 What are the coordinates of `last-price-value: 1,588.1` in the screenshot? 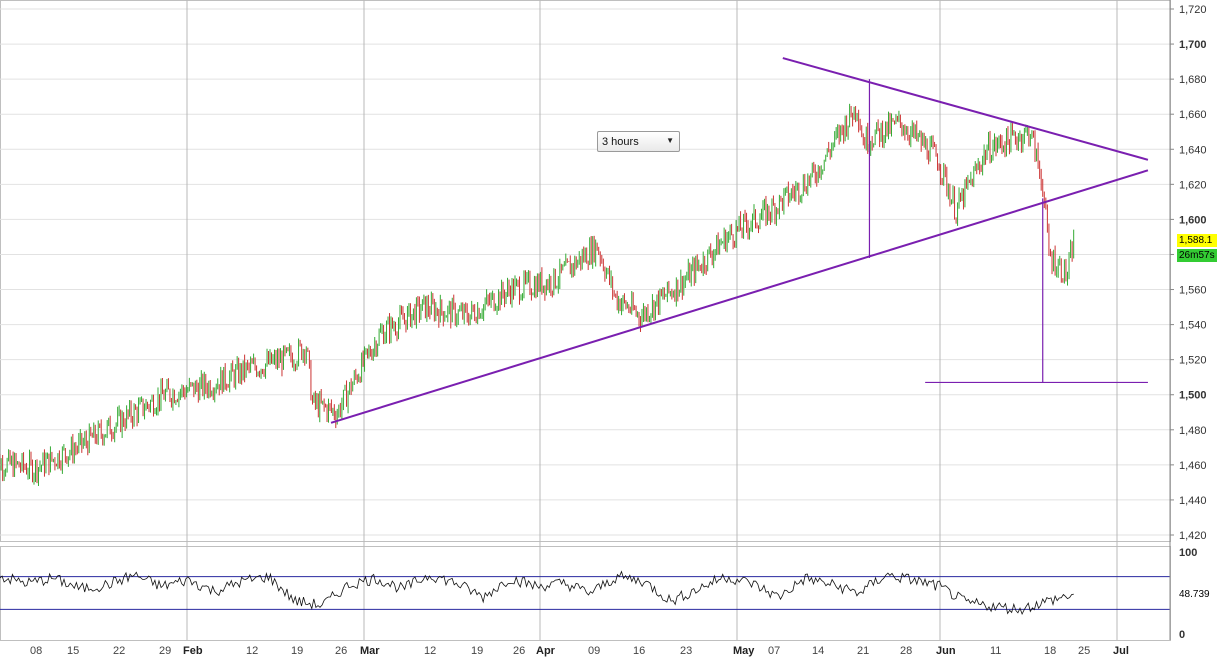 It's located at (1196, 240).